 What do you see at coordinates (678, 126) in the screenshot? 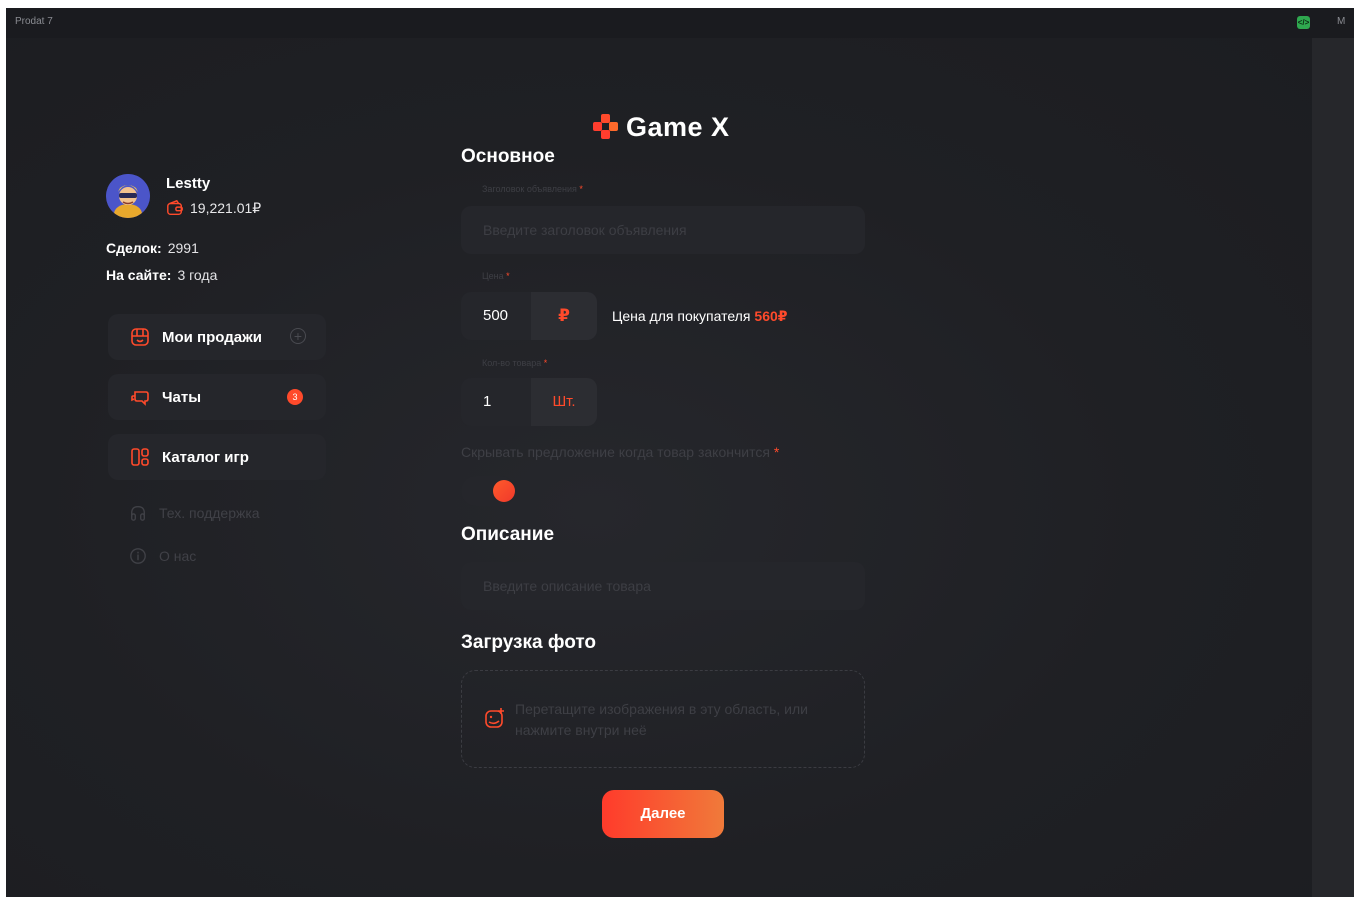
I see `brand-name: Game X` at bounding box center [678, 126].